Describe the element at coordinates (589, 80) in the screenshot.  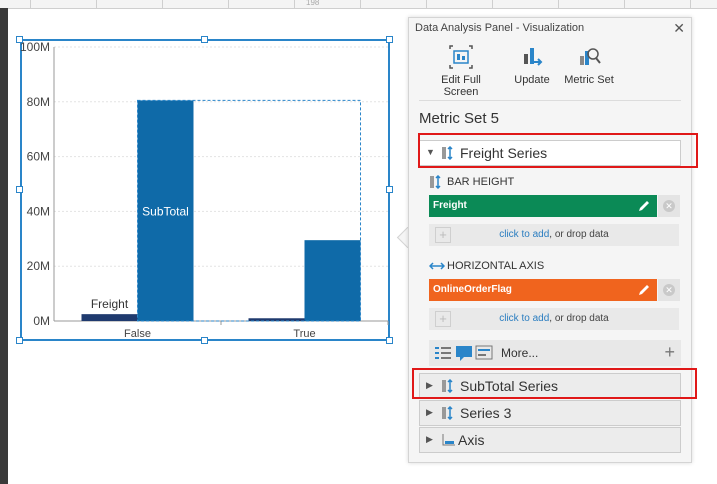
I see `metric-set-label: Metric Set` at that location.